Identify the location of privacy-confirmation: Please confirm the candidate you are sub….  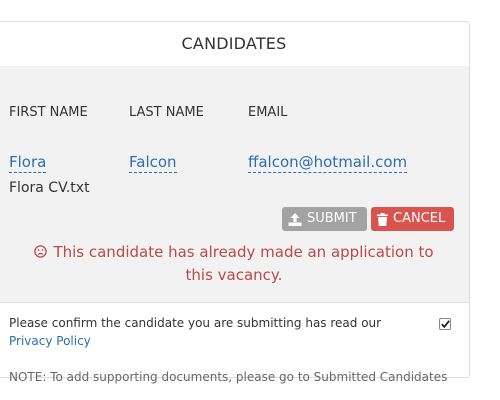
(209, 332).